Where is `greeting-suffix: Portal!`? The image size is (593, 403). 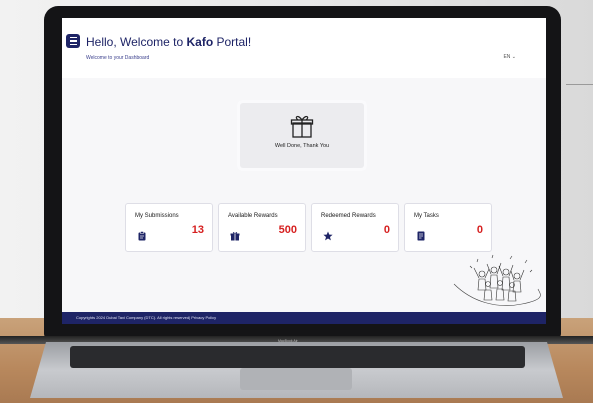 greeting-suffix: Portal! is located at coordinates (232, 42).